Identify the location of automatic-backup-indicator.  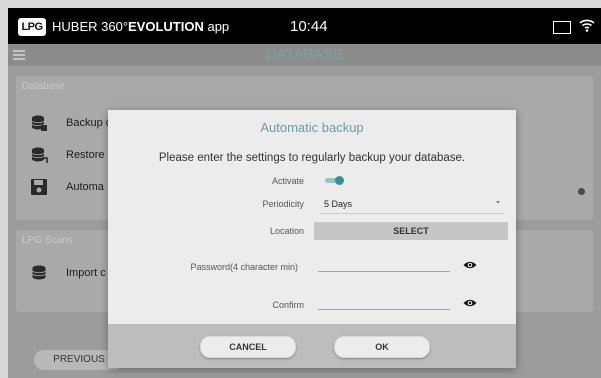
(581, 191).